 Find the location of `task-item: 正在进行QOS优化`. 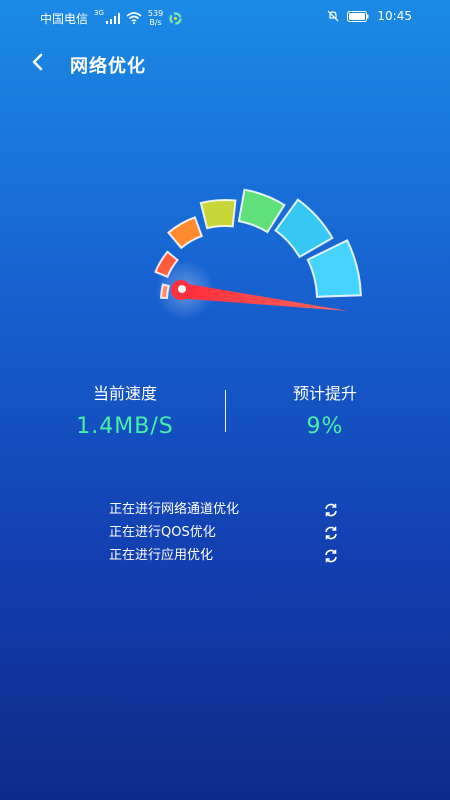

task-item: 正在进行QOS优化 is located at coordinates (229, 534).